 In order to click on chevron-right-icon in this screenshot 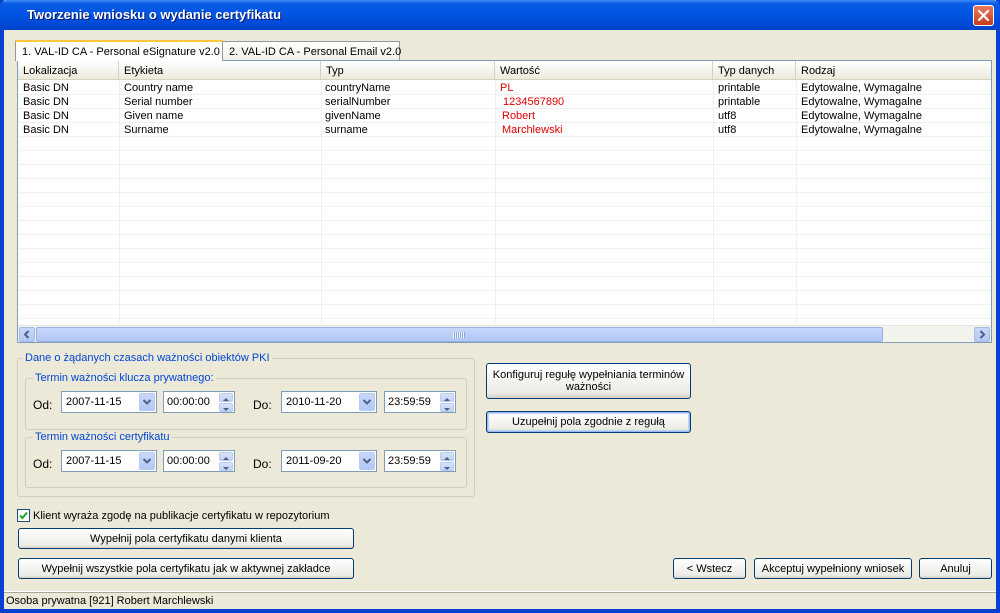, I will do `click(982, 334)`.